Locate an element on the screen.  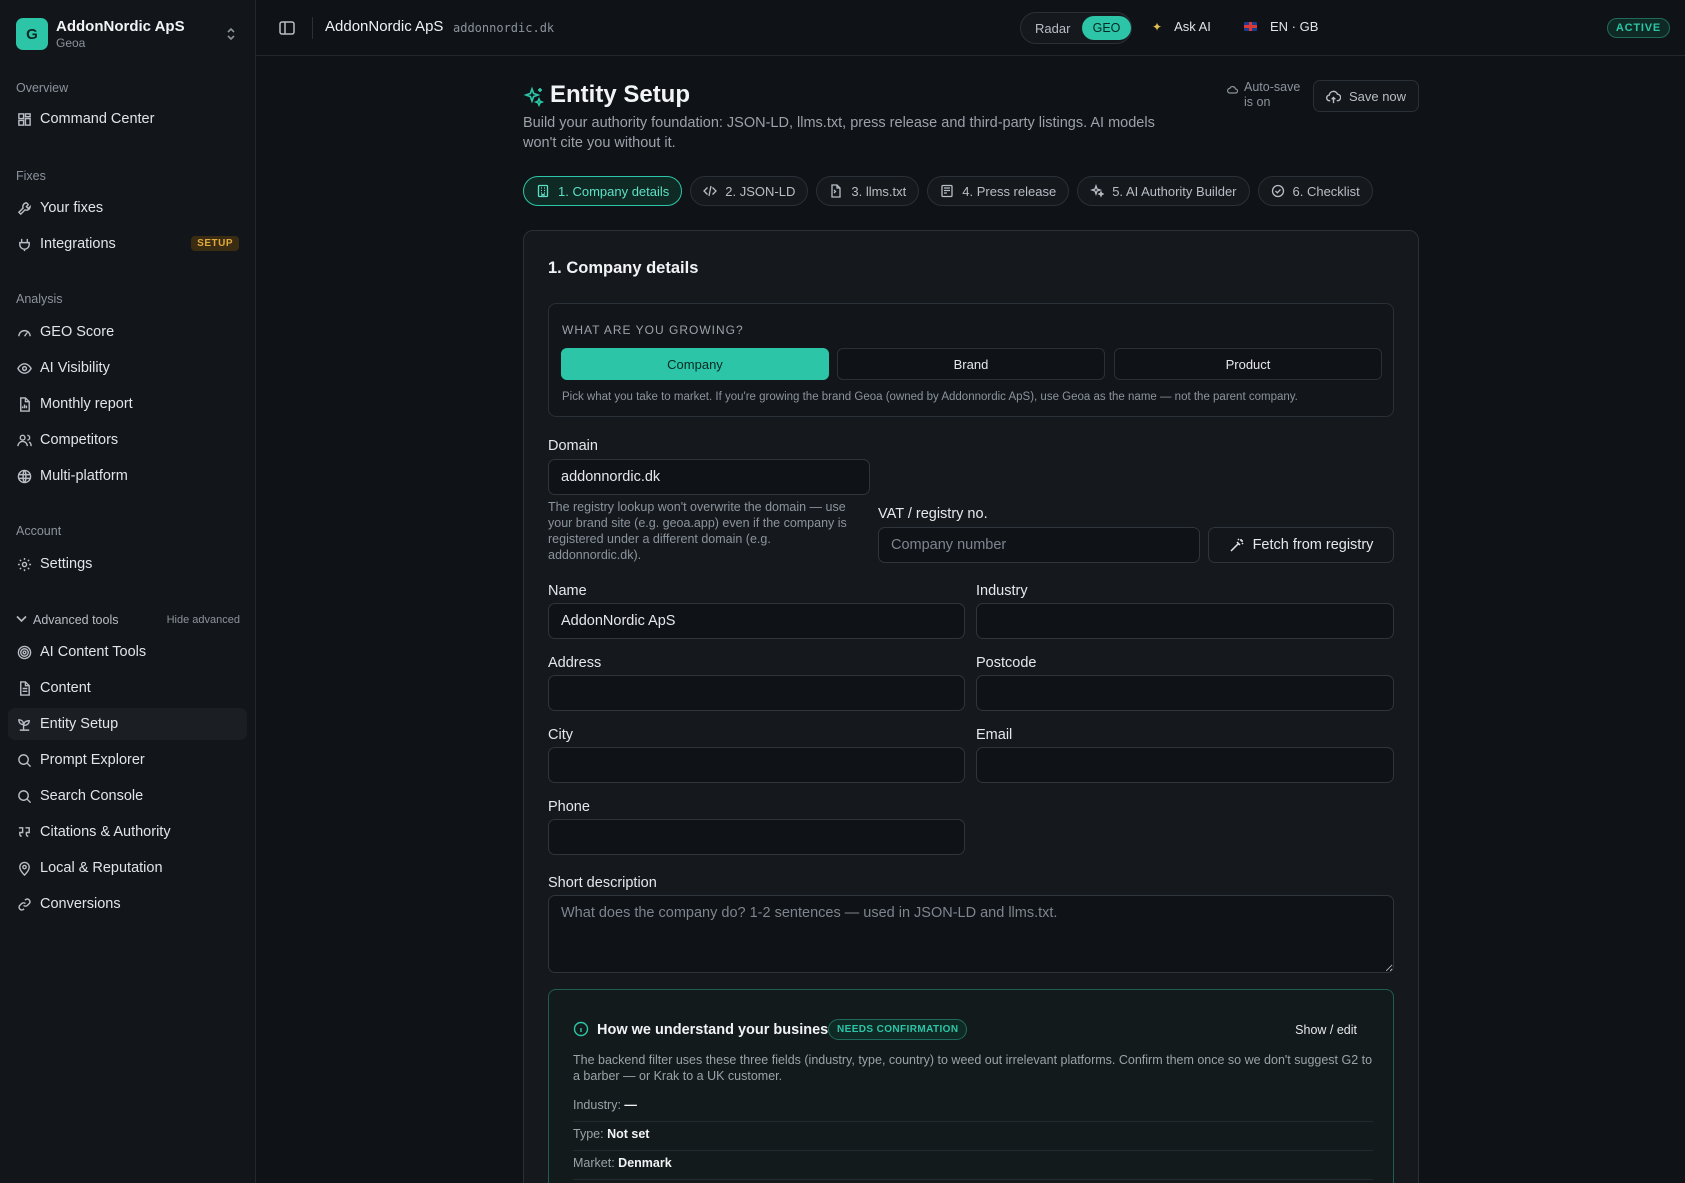
show-edit-button: Show / edit is located at coordinates (1326, 1030).